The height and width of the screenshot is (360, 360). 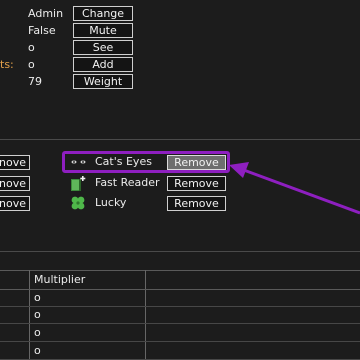 I want to click on weight-button: Weight, so click(x=103, y=81).